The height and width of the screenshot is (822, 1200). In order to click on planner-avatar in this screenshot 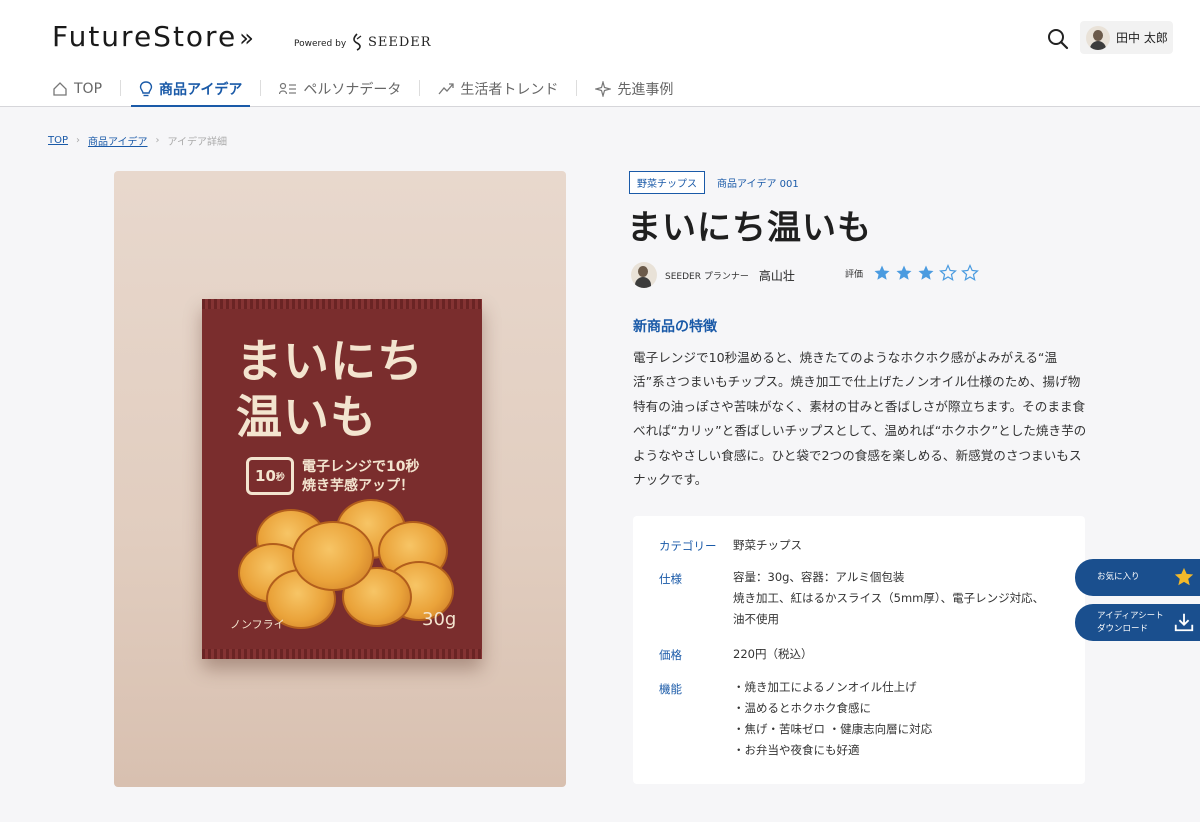, I will do `click(644, 275)`.